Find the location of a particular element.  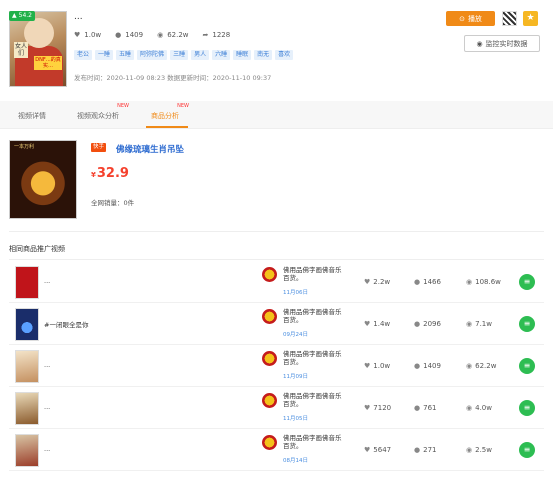

views-value: 4.0w is located at coordinates (483, 408).